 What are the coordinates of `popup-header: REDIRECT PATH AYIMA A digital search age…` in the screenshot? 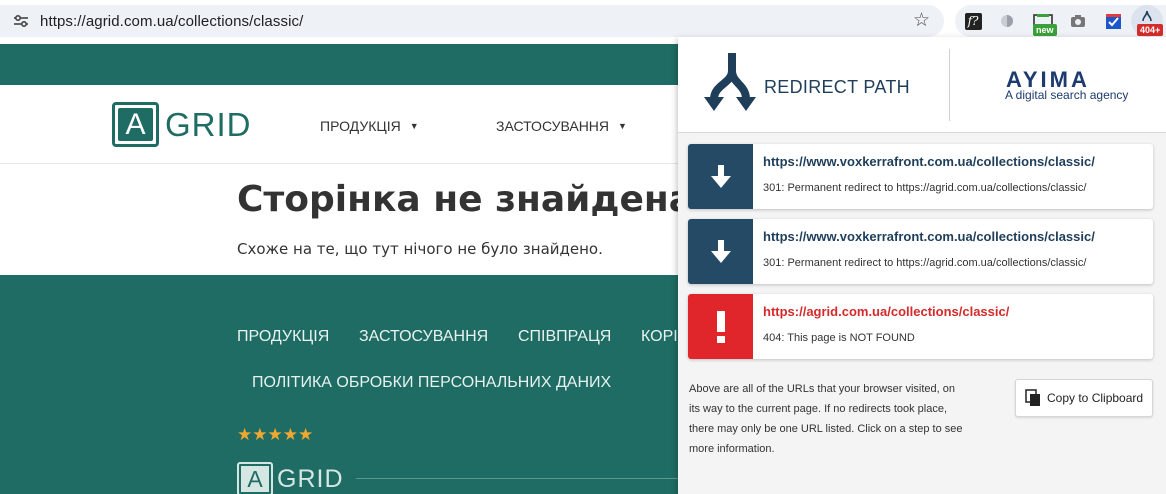 It's located at (922, 85).